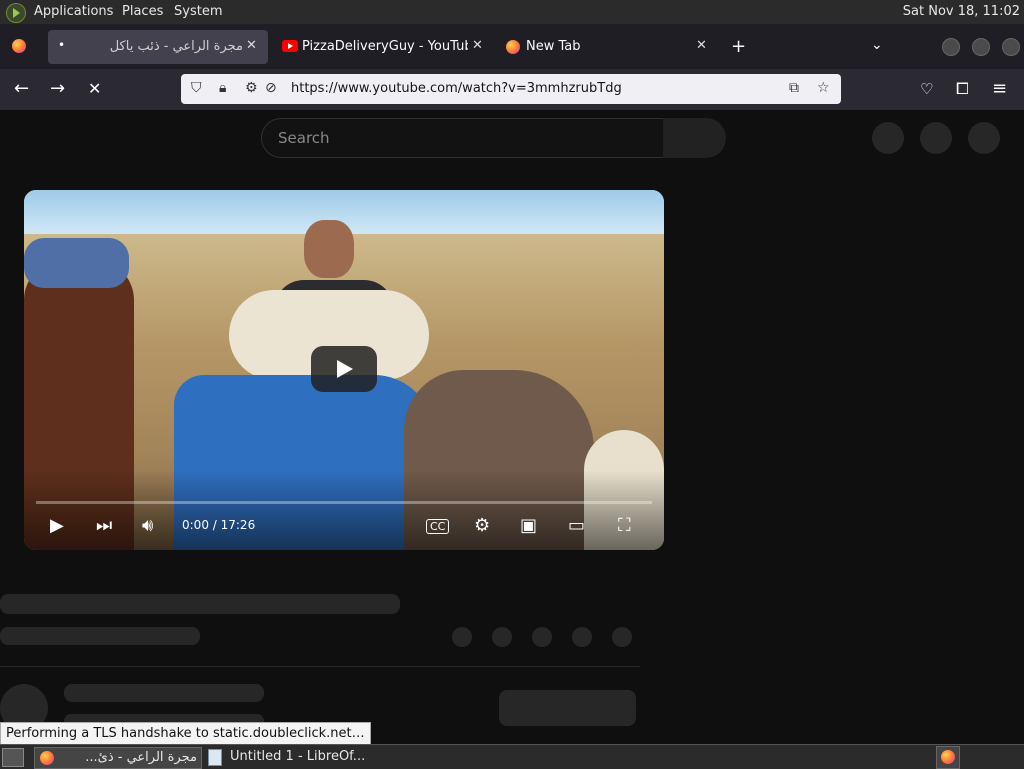  I want to click on close-window-icon, so click(1011, 47).